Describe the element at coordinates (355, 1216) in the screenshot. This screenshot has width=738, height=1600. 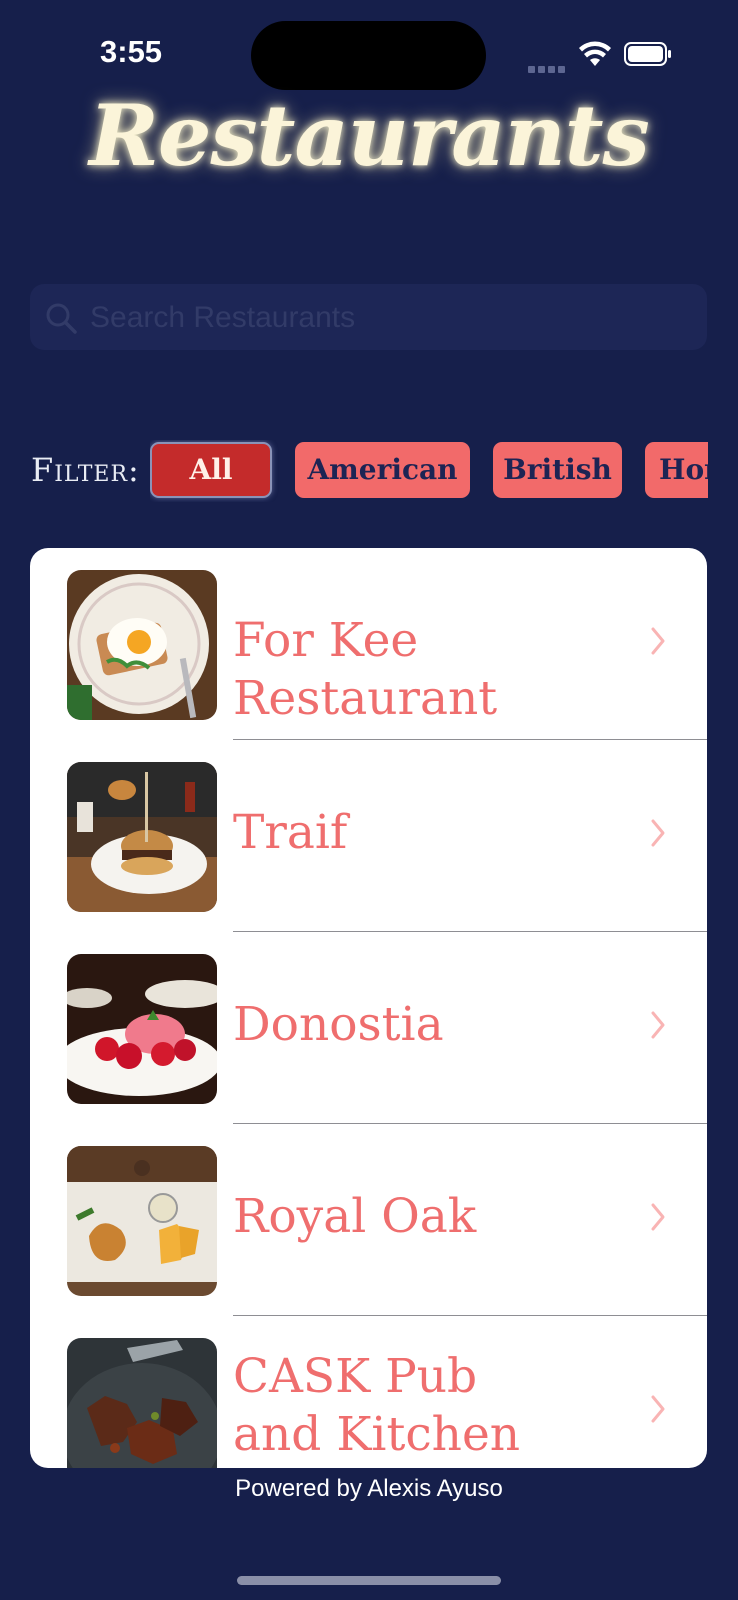
I see `restaurant-name: Royal Oak` at that location.